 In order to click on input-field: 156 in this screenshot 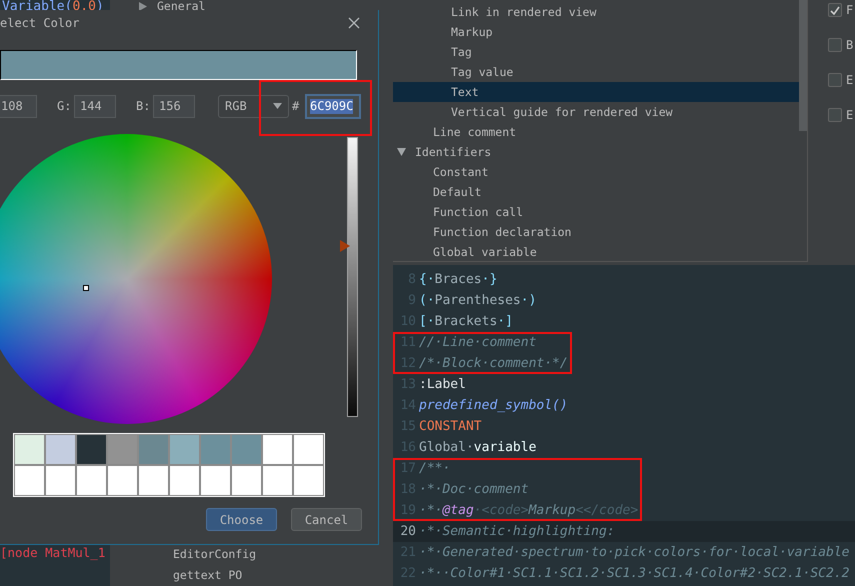, I will do `click(174, 106)`.